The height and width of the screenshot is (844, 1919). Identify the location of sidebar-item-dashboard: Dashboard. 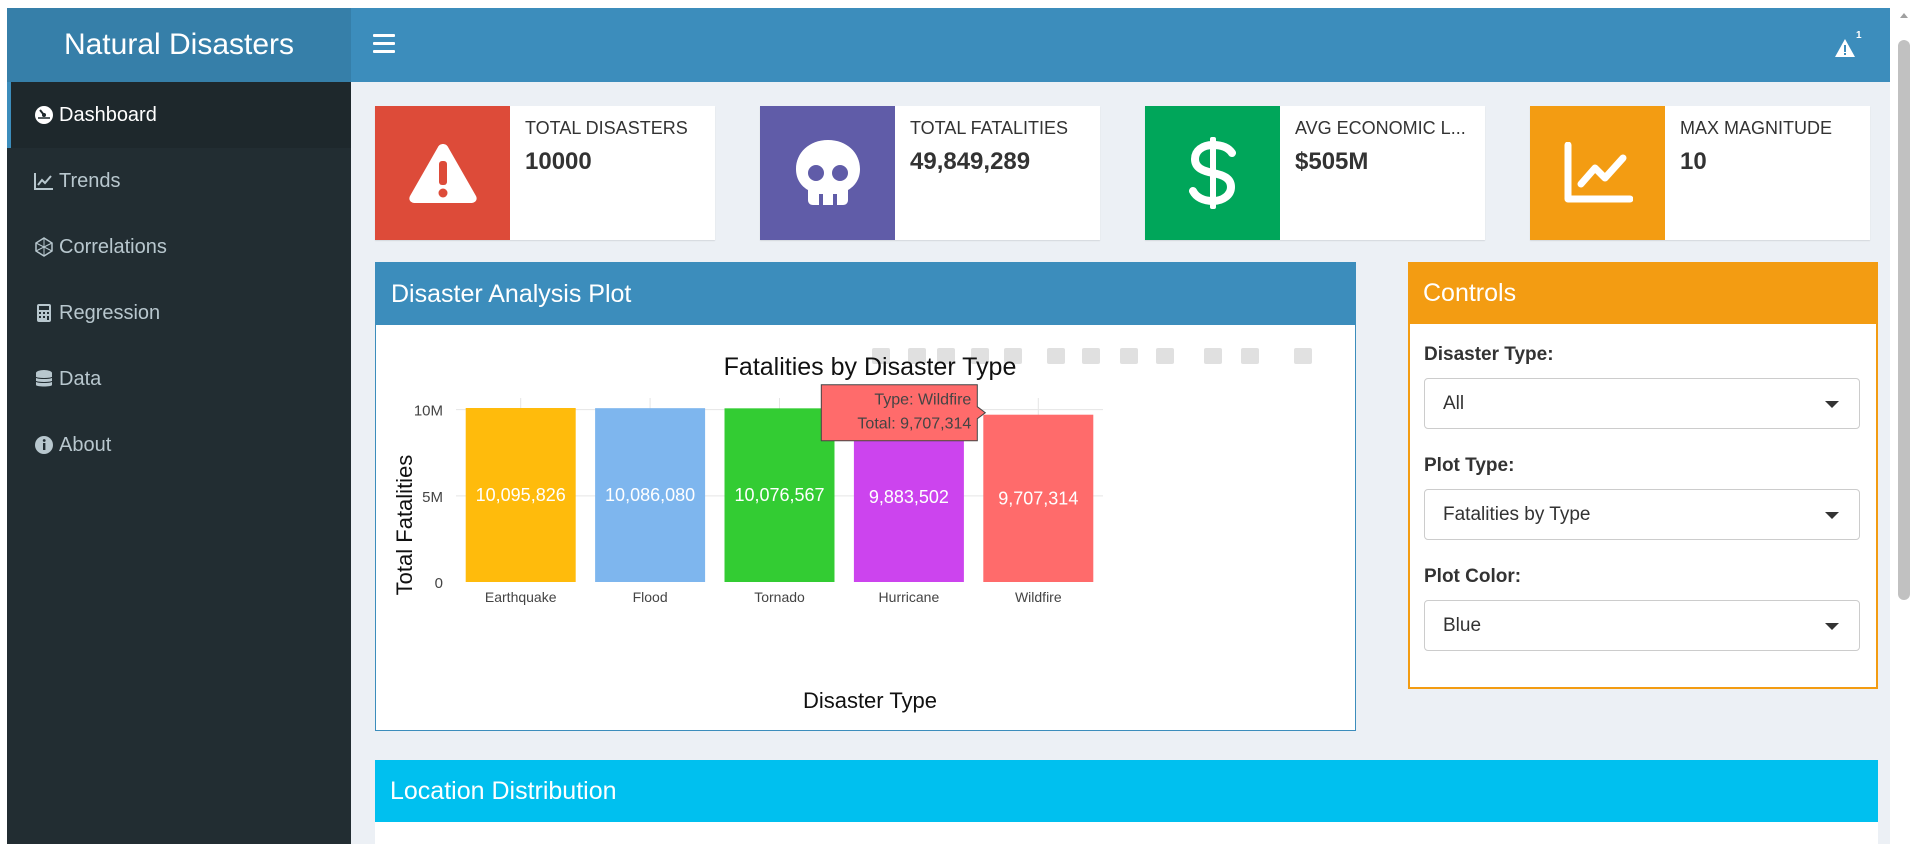
(179, 115).